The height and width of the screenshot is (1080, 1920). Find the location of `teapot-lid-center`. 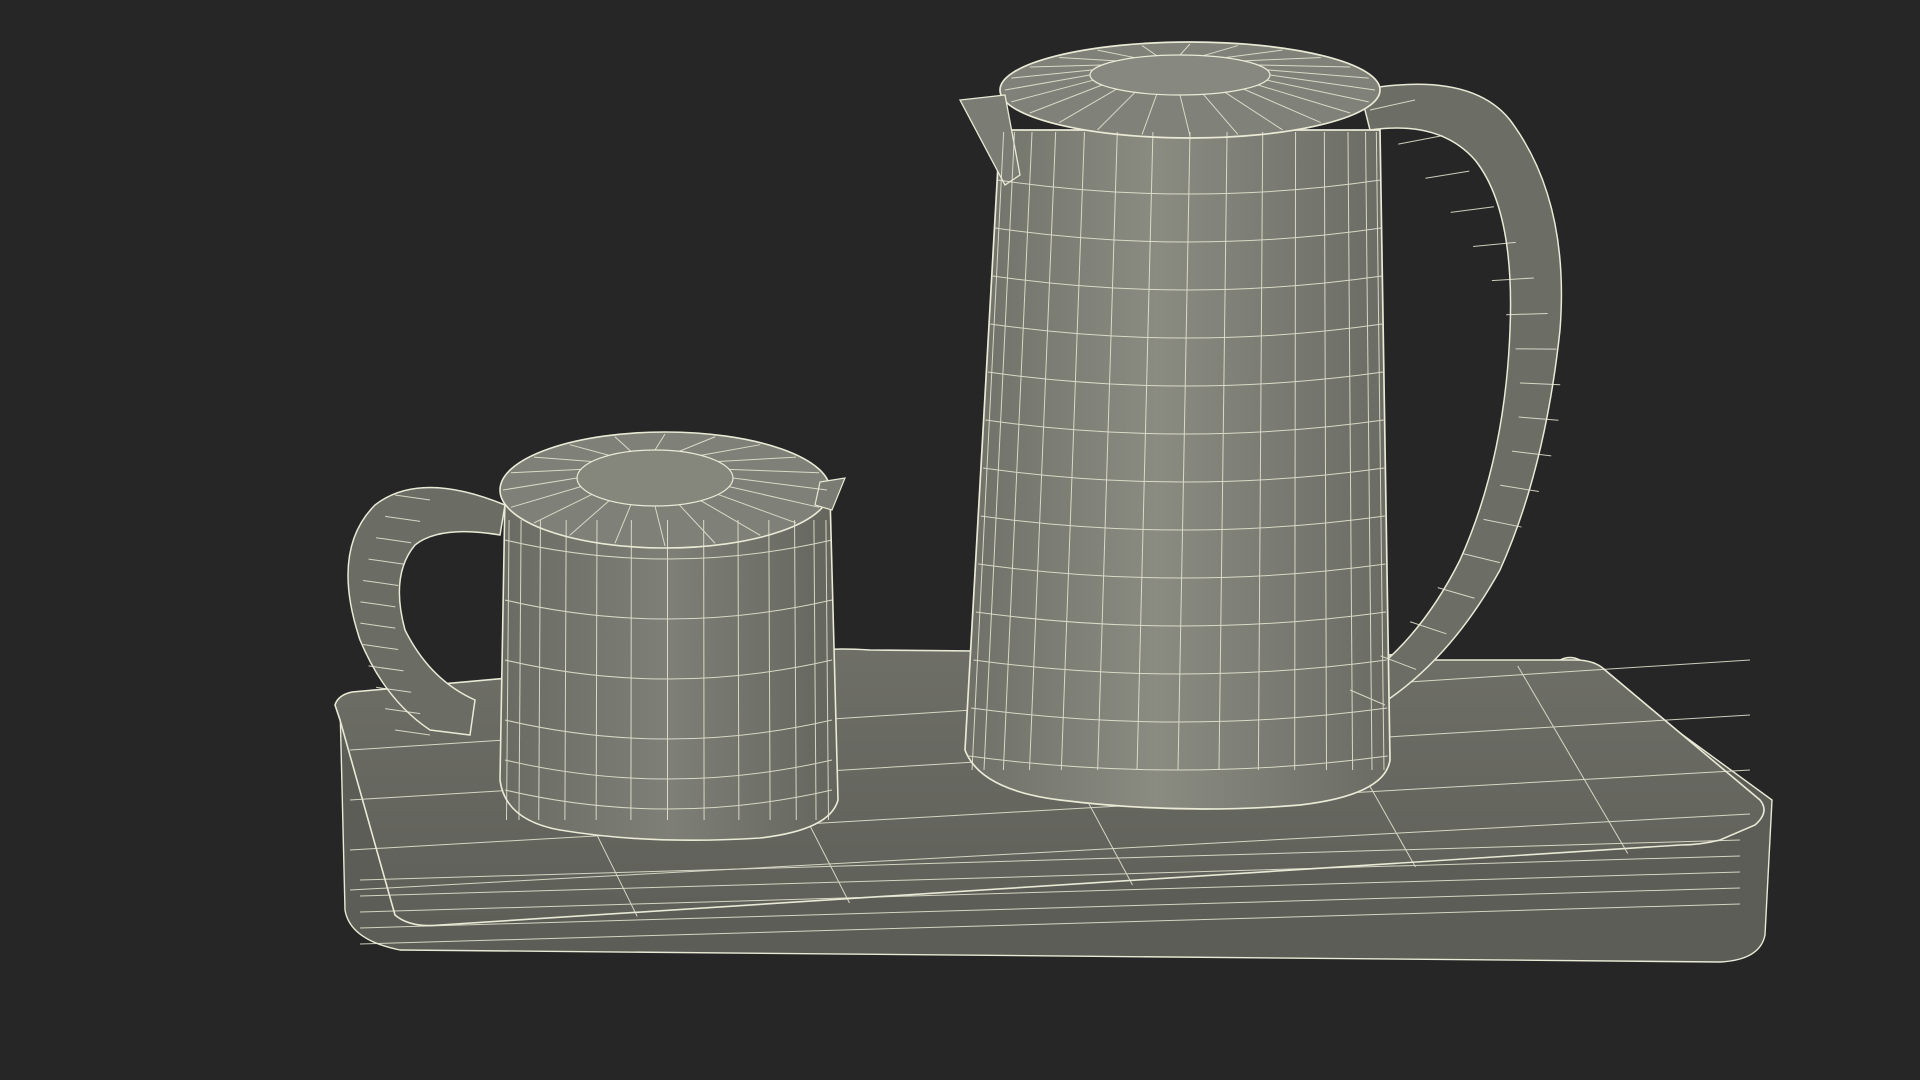

teapot-lid-center is located at coordinates (655, 478).